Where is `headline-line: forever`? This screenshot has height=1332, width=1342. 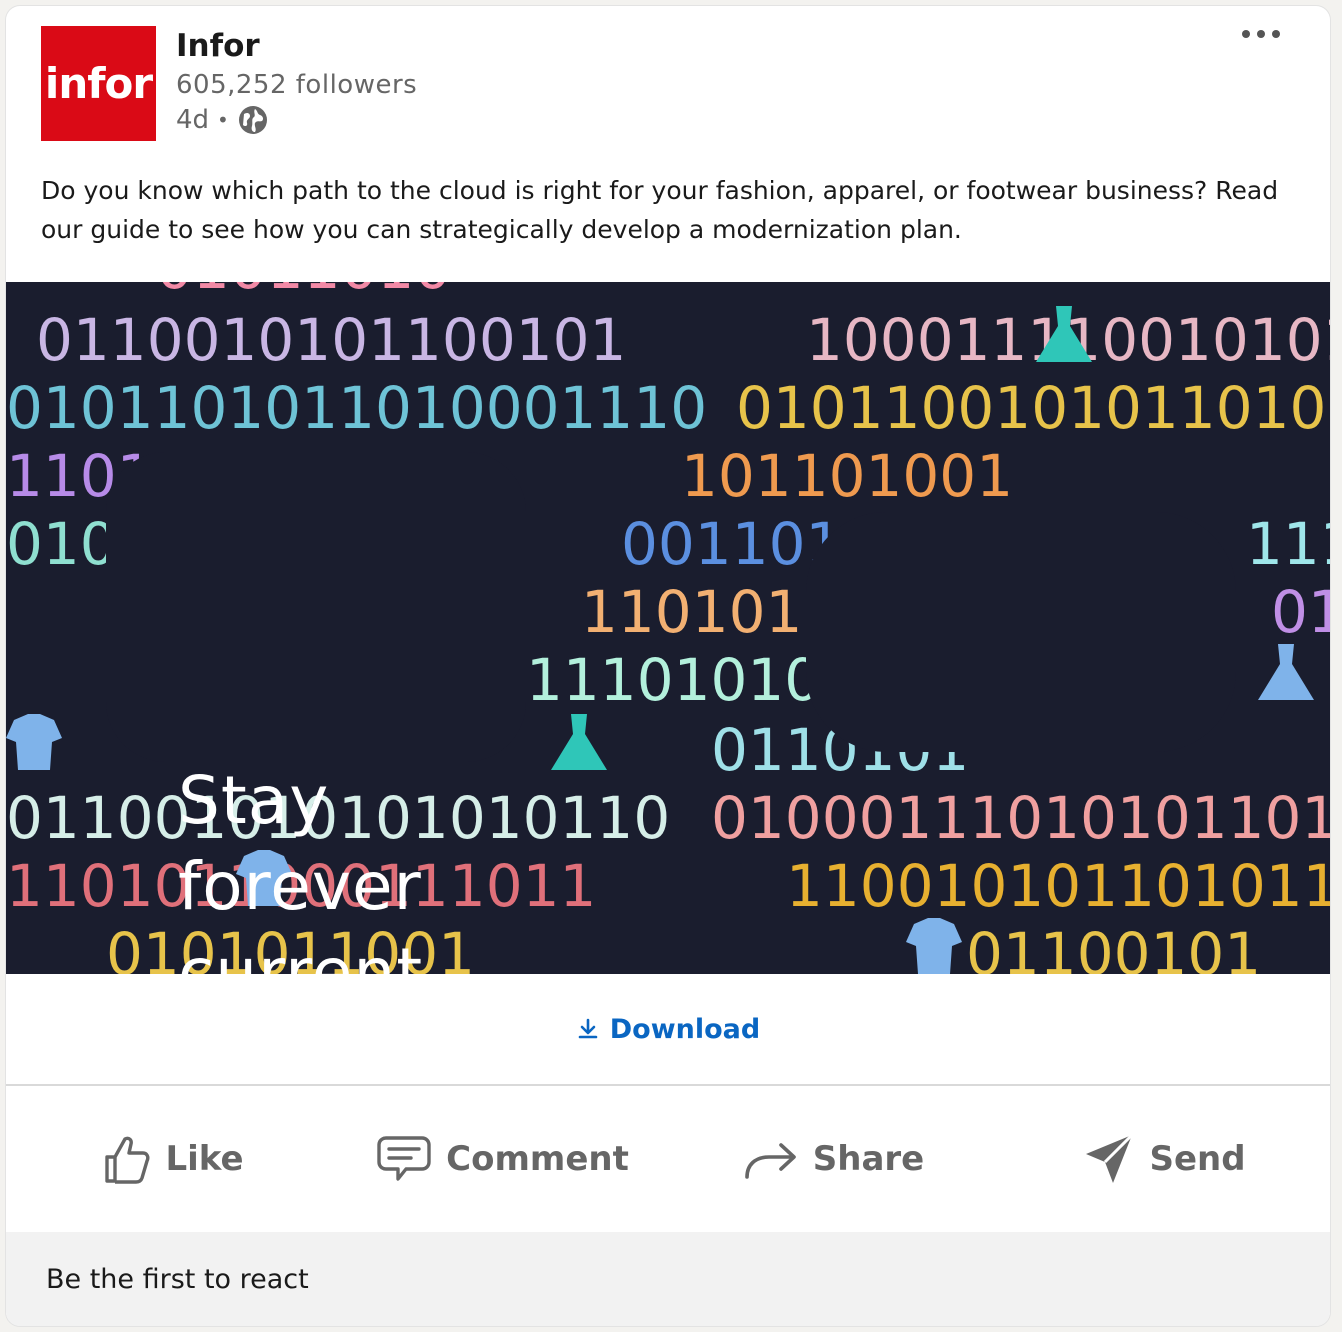
headline-line: forever is located at coordinates (300, 886).